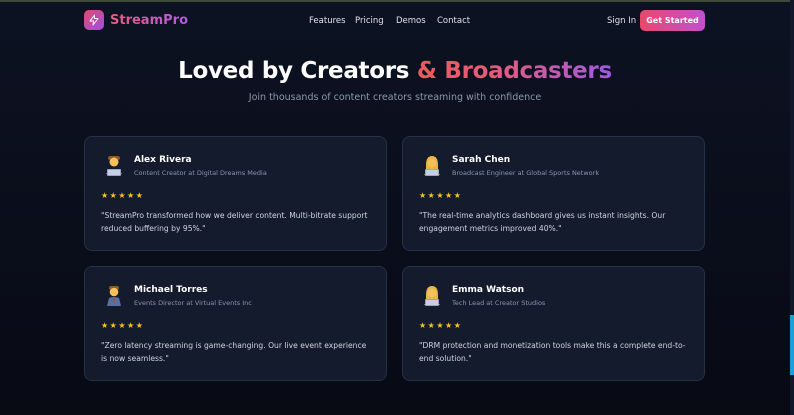 The image size is (794, 415). I want to click on testimonial-role: Tech Lead at Creator Studios, so click(499, 303).